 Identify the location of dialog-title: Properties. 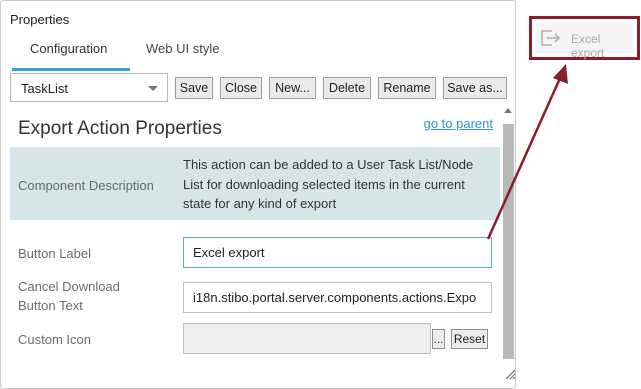
(40, 19).